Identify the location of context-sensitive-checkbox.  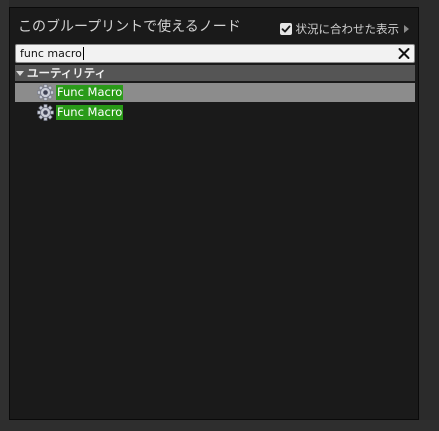
(285, 29).